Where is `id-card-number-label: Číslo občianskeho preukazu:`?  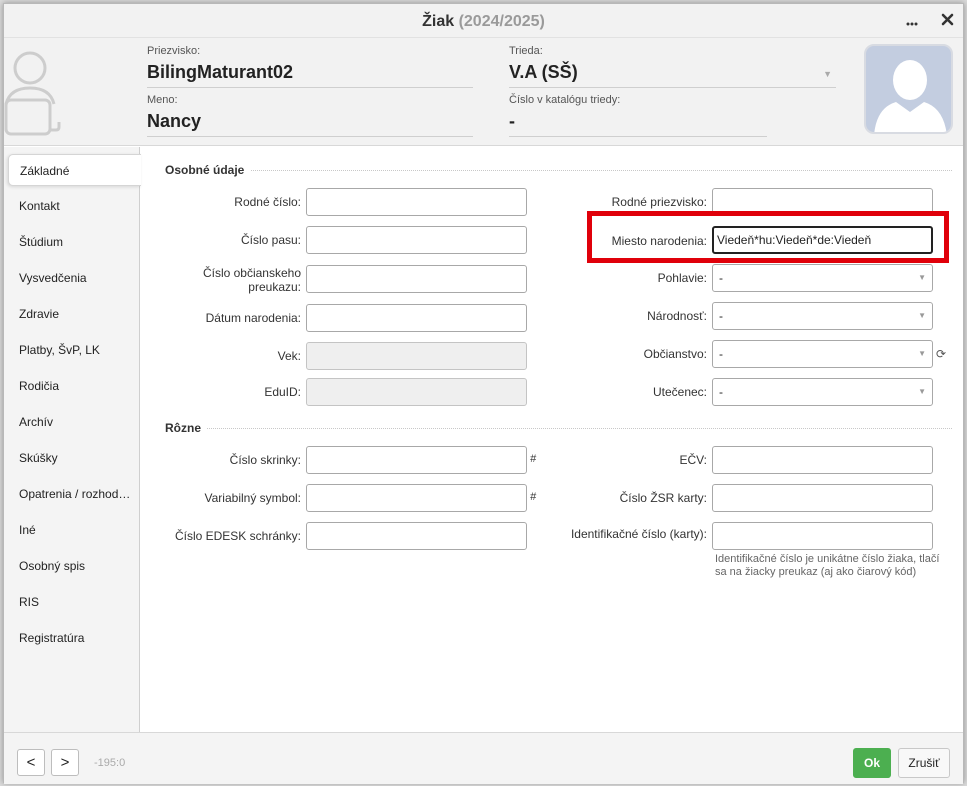
id-card-number-label: Číslo občianskeho preukazu: is located at coordinates (221, 280).